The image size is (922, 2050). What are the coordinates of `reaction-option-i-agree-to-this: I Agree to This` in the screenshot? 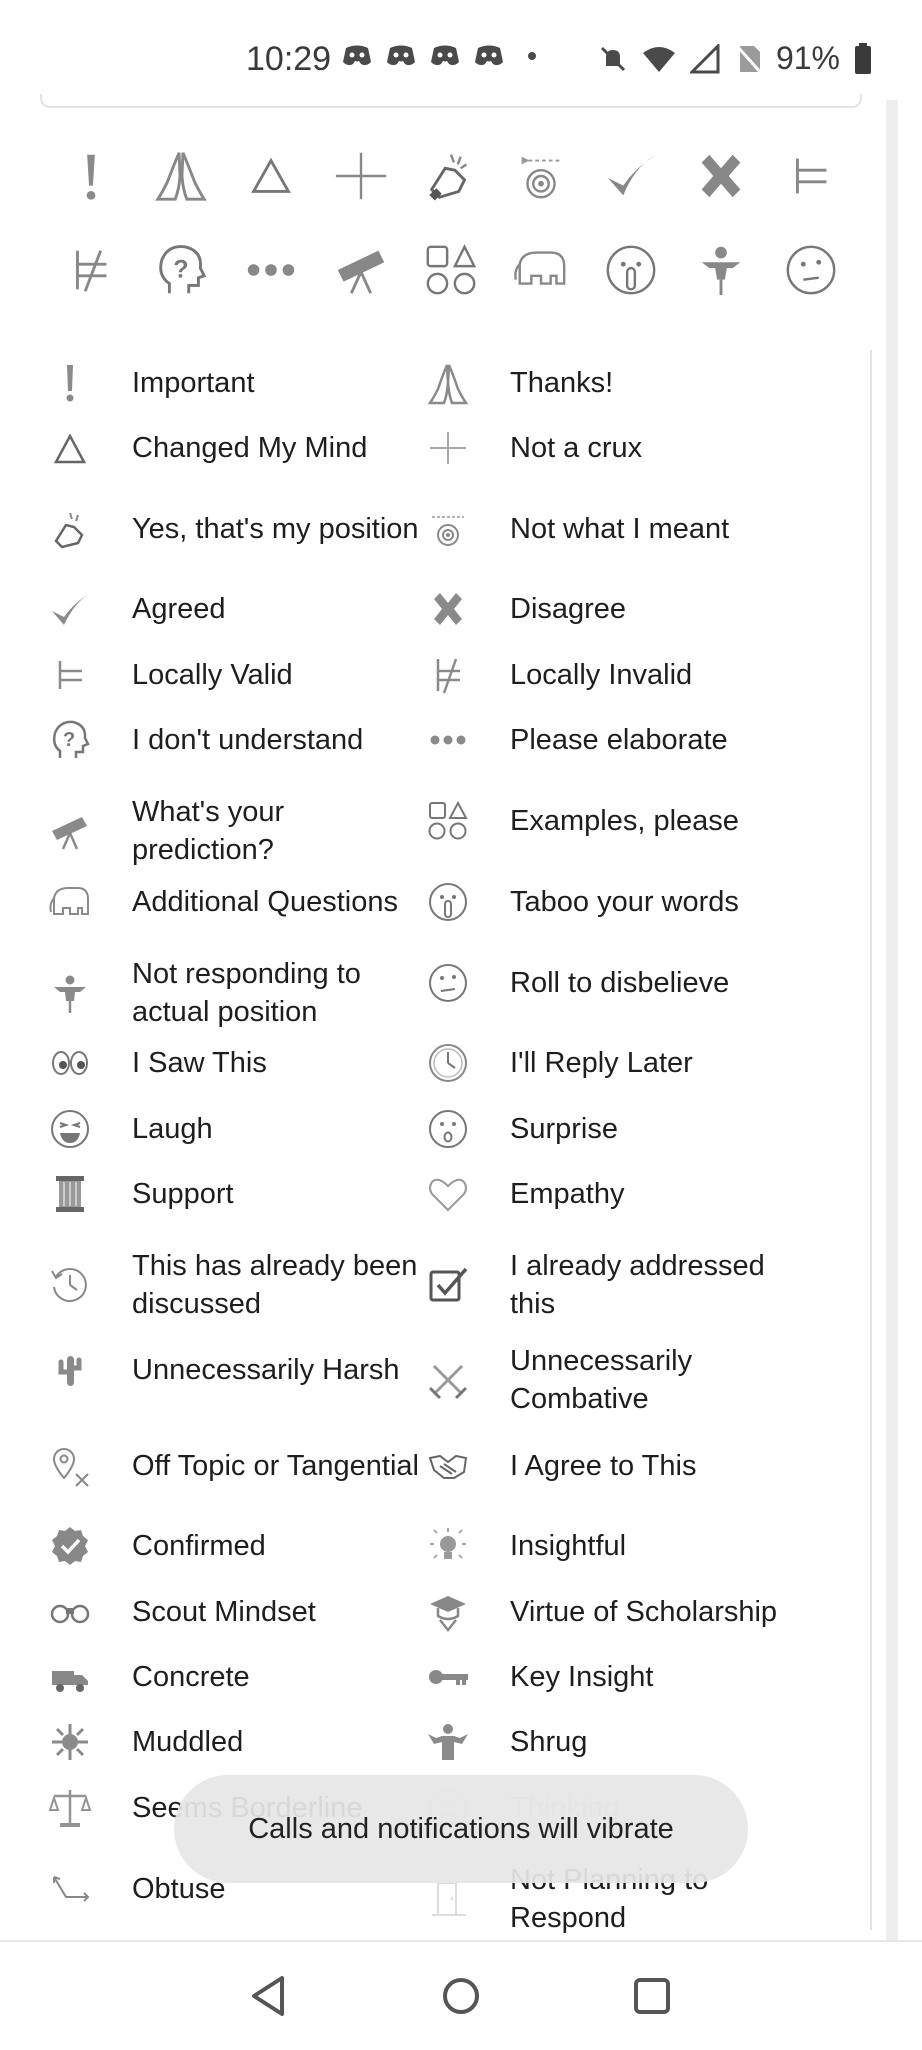 It's located at (610, 1466).